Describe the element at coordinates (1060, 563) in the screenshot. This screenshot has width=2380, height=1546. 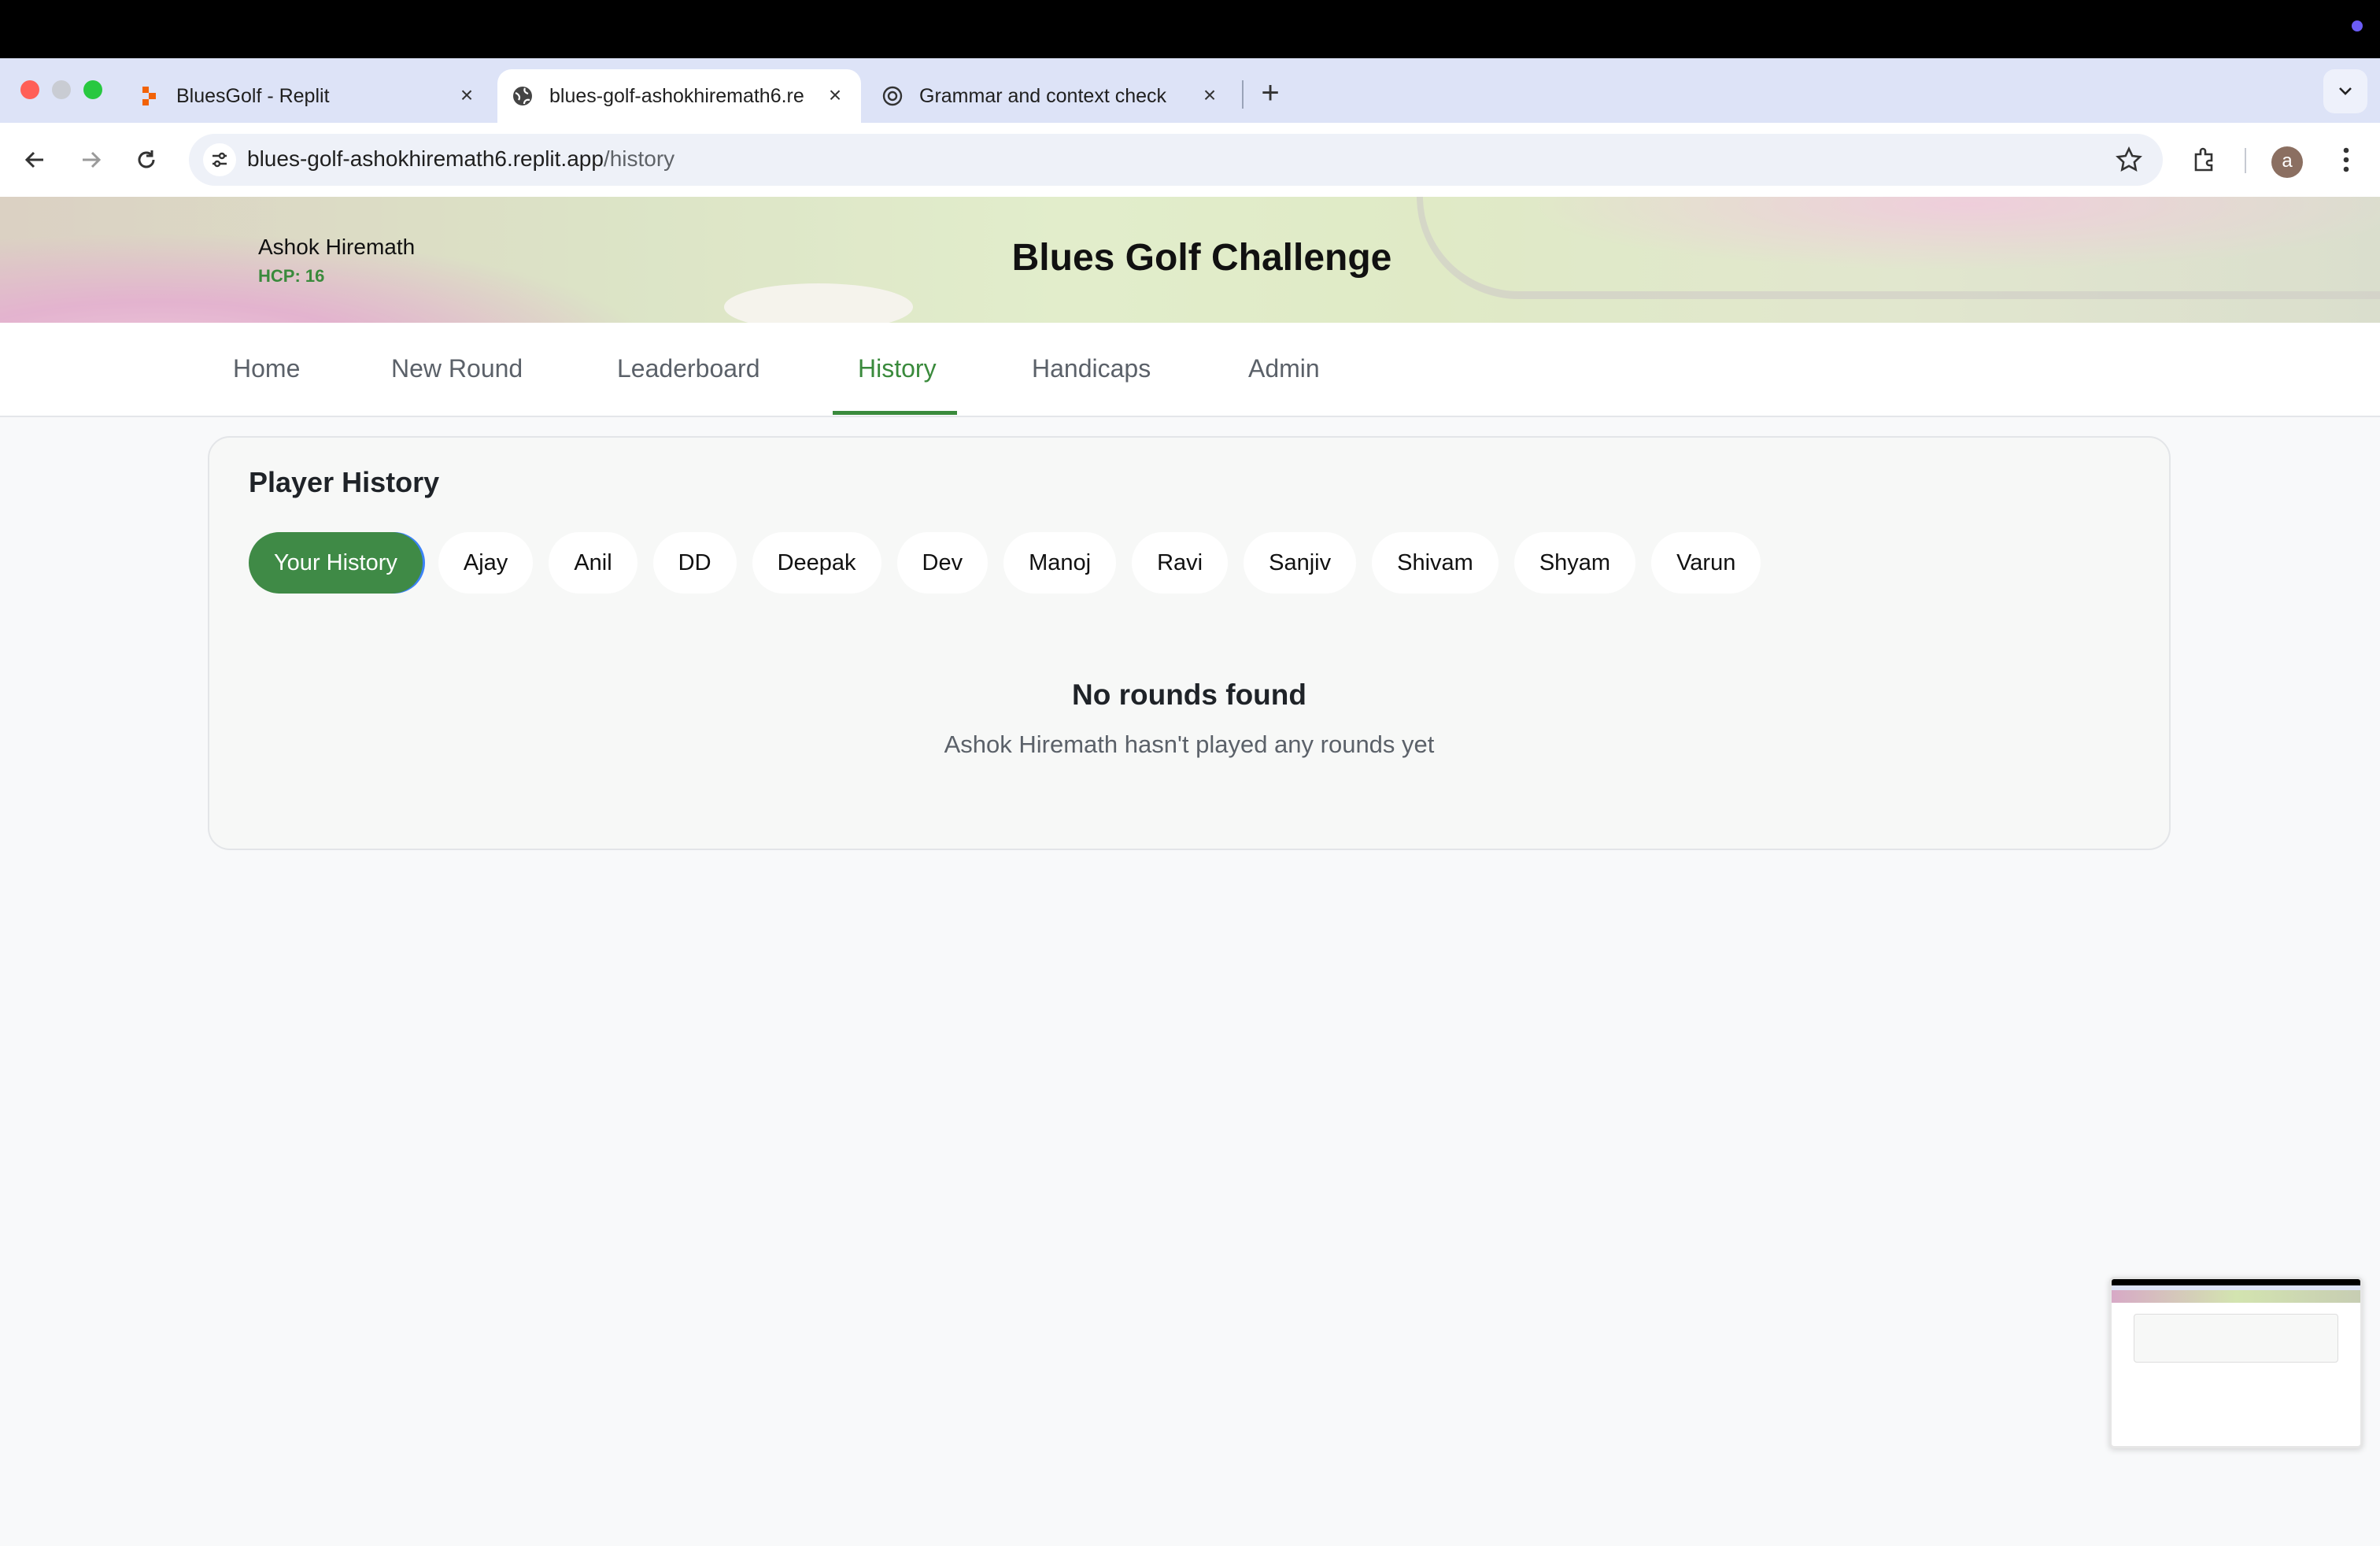
I see `chip-manoj: Manoj` at that location.